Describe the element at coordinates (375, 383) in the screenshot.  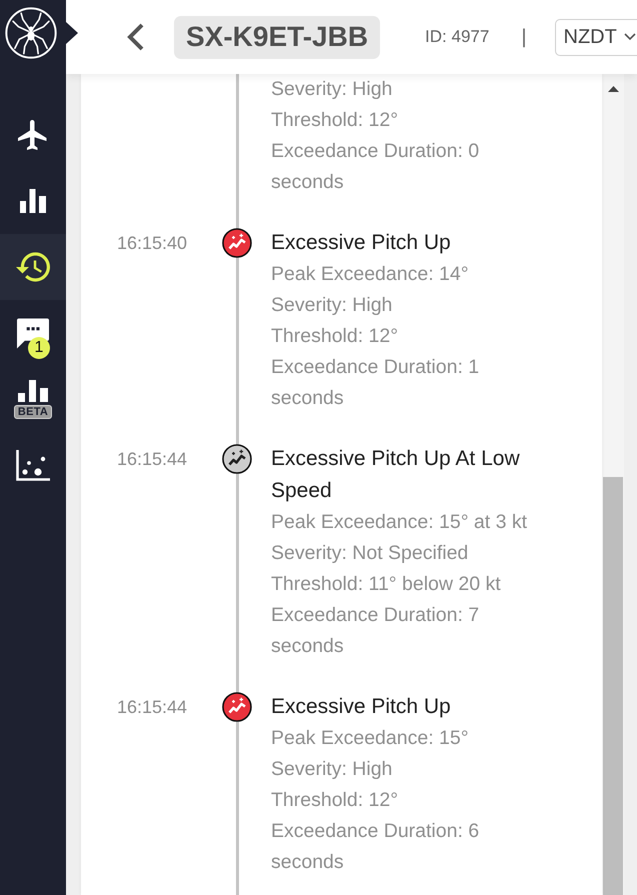
I see `event-detail: Exceedance Duration: 1 seconds` at that location.